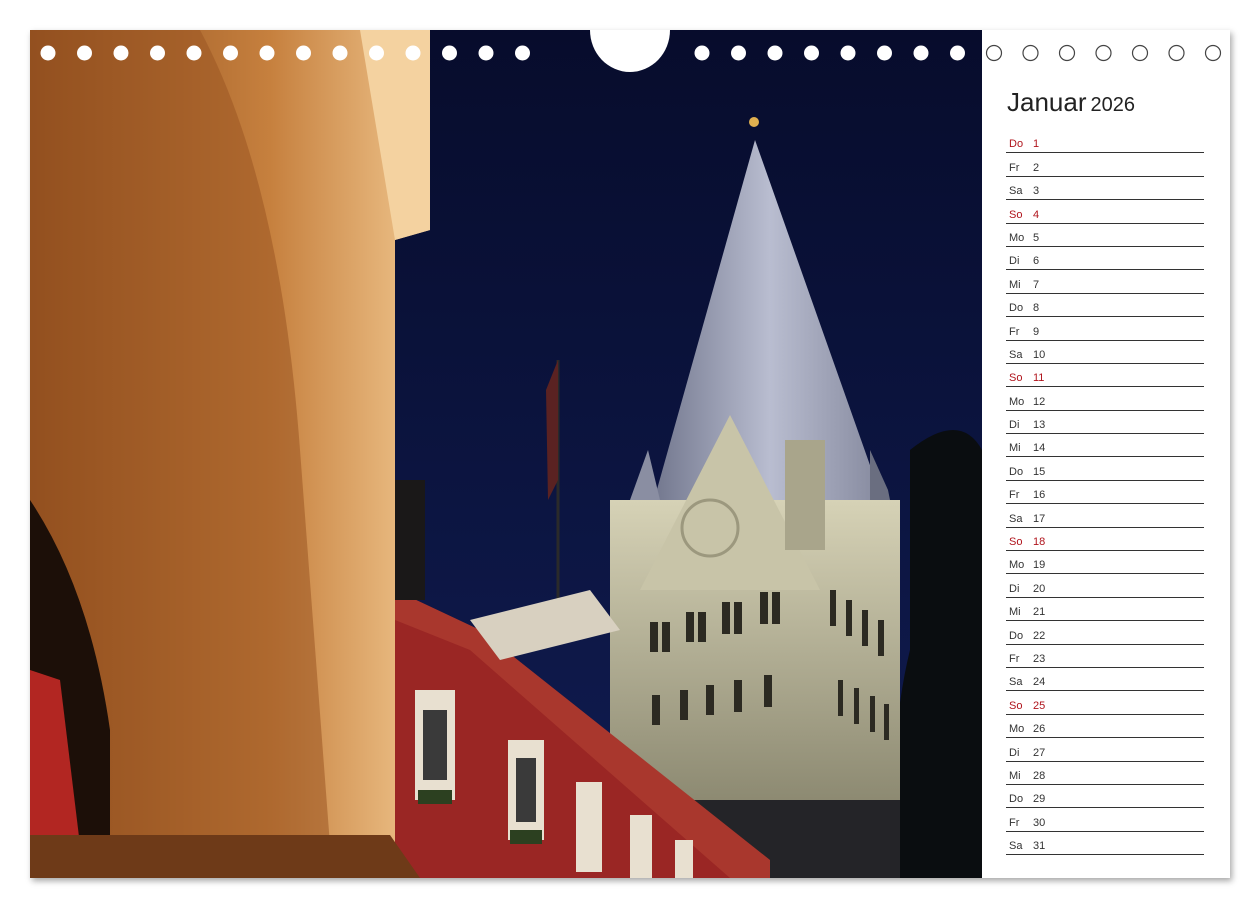 This screenshot has width=1260, height=908. I want to click on day-number: 2, so click(1036, 167).